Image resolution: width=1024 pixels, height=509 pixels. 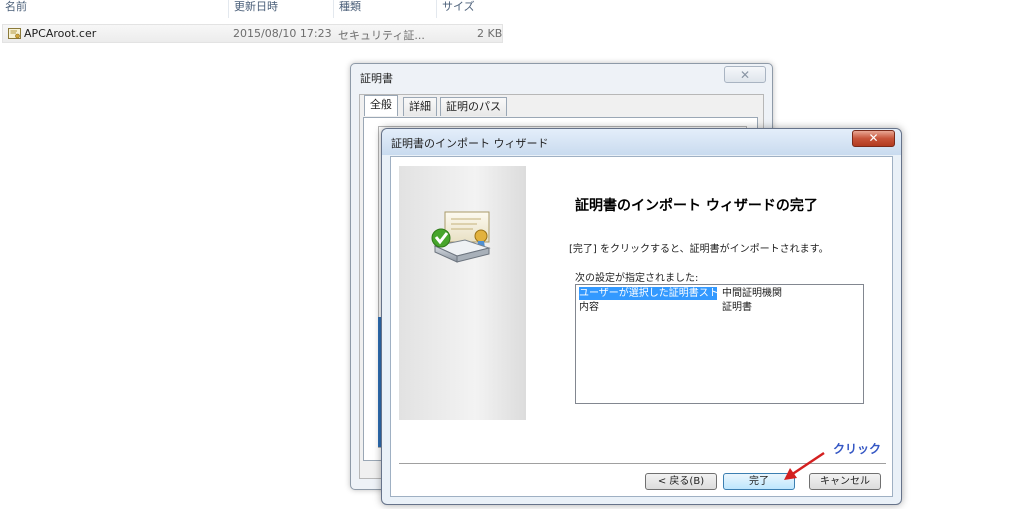 What do you see at coordinates (470, 143) in the screenshot?
I see `wizard-title: 証明書のインポート ウィザード` at bounding box center [470, 143].